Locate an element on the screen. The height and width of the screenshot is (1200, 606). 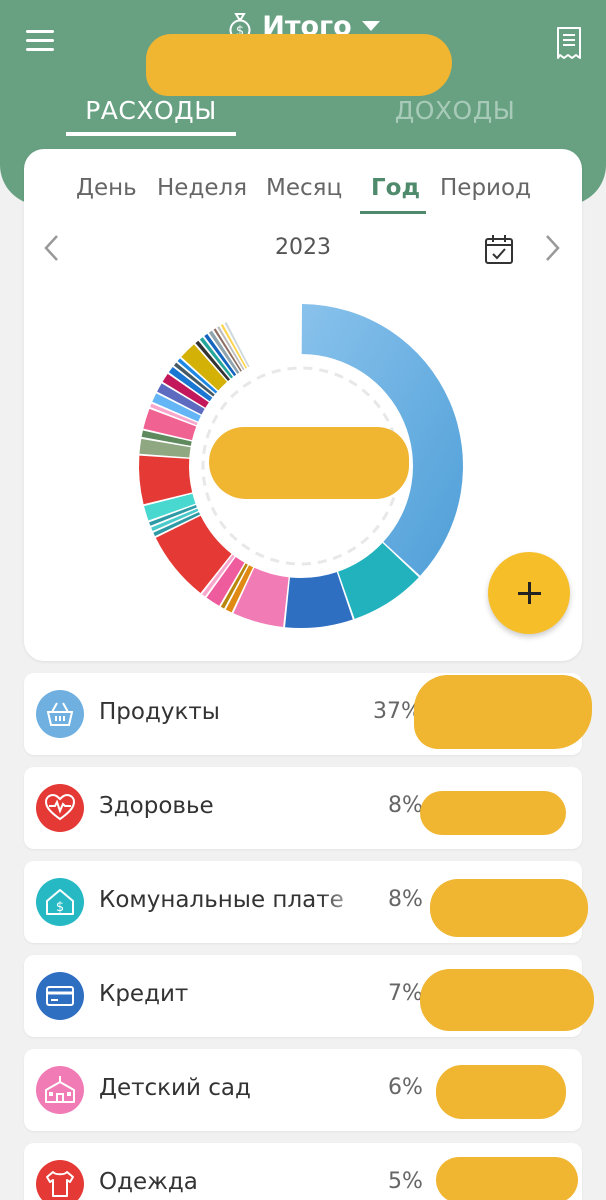
category-row-health: Здоровье 8% is located at coordinates (303, 808).